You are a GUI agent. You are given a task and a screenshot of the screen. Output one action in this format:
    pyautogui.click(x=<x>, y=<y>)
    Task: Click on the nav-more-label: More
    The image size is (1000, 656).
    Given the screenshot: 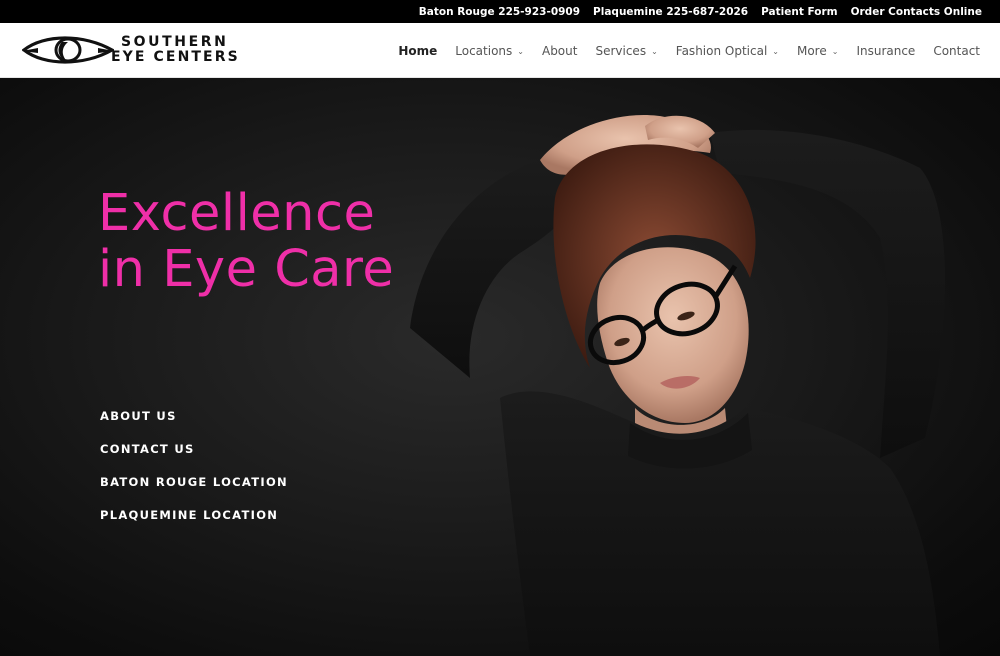 What is the action you would take?
    pyautogui.click(x=811, y=50)
    